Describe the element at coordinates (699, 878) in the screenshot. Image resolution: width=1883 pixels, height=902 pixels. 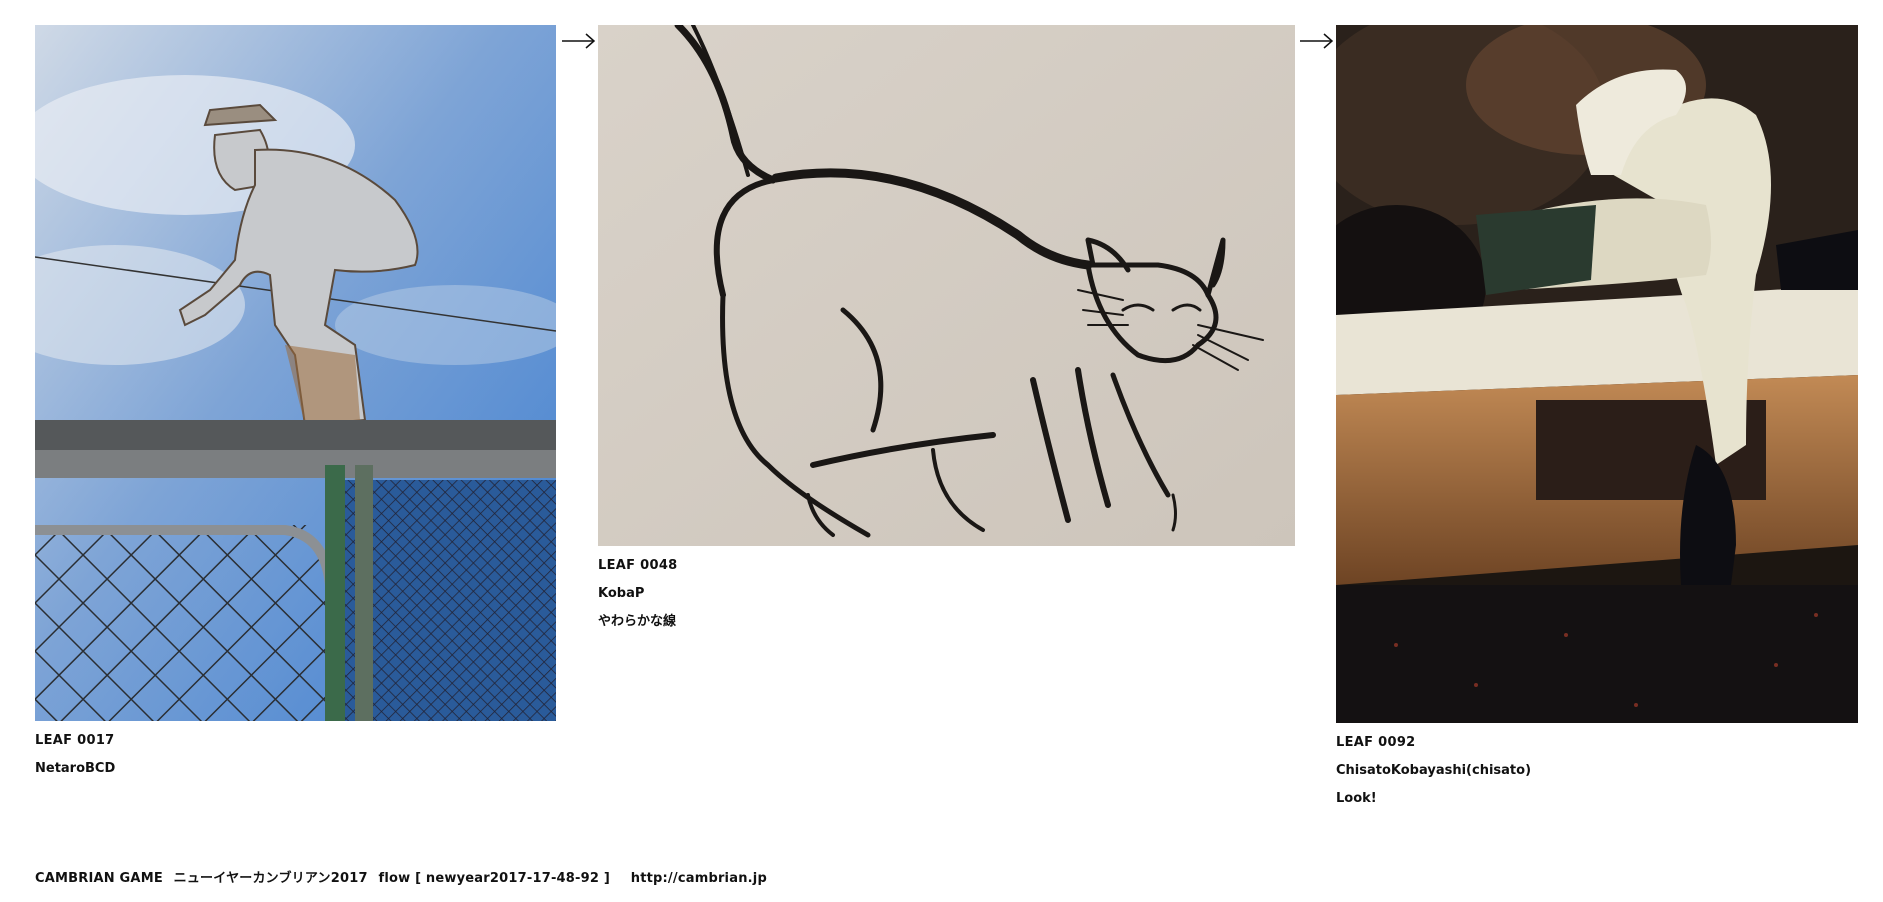
I see `footer-site-link: http://cambrian.jp` at that location.